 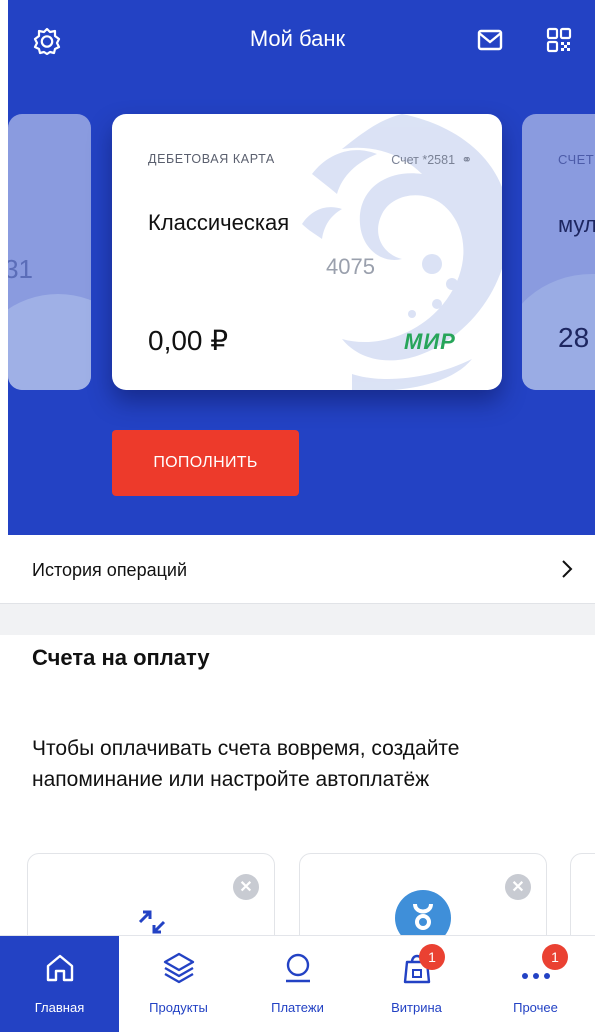 What do you see at coordinates (576, 159) in the screenshot?
I see `card-type-label: СЧЕТ` at bounding box center [576, 159].